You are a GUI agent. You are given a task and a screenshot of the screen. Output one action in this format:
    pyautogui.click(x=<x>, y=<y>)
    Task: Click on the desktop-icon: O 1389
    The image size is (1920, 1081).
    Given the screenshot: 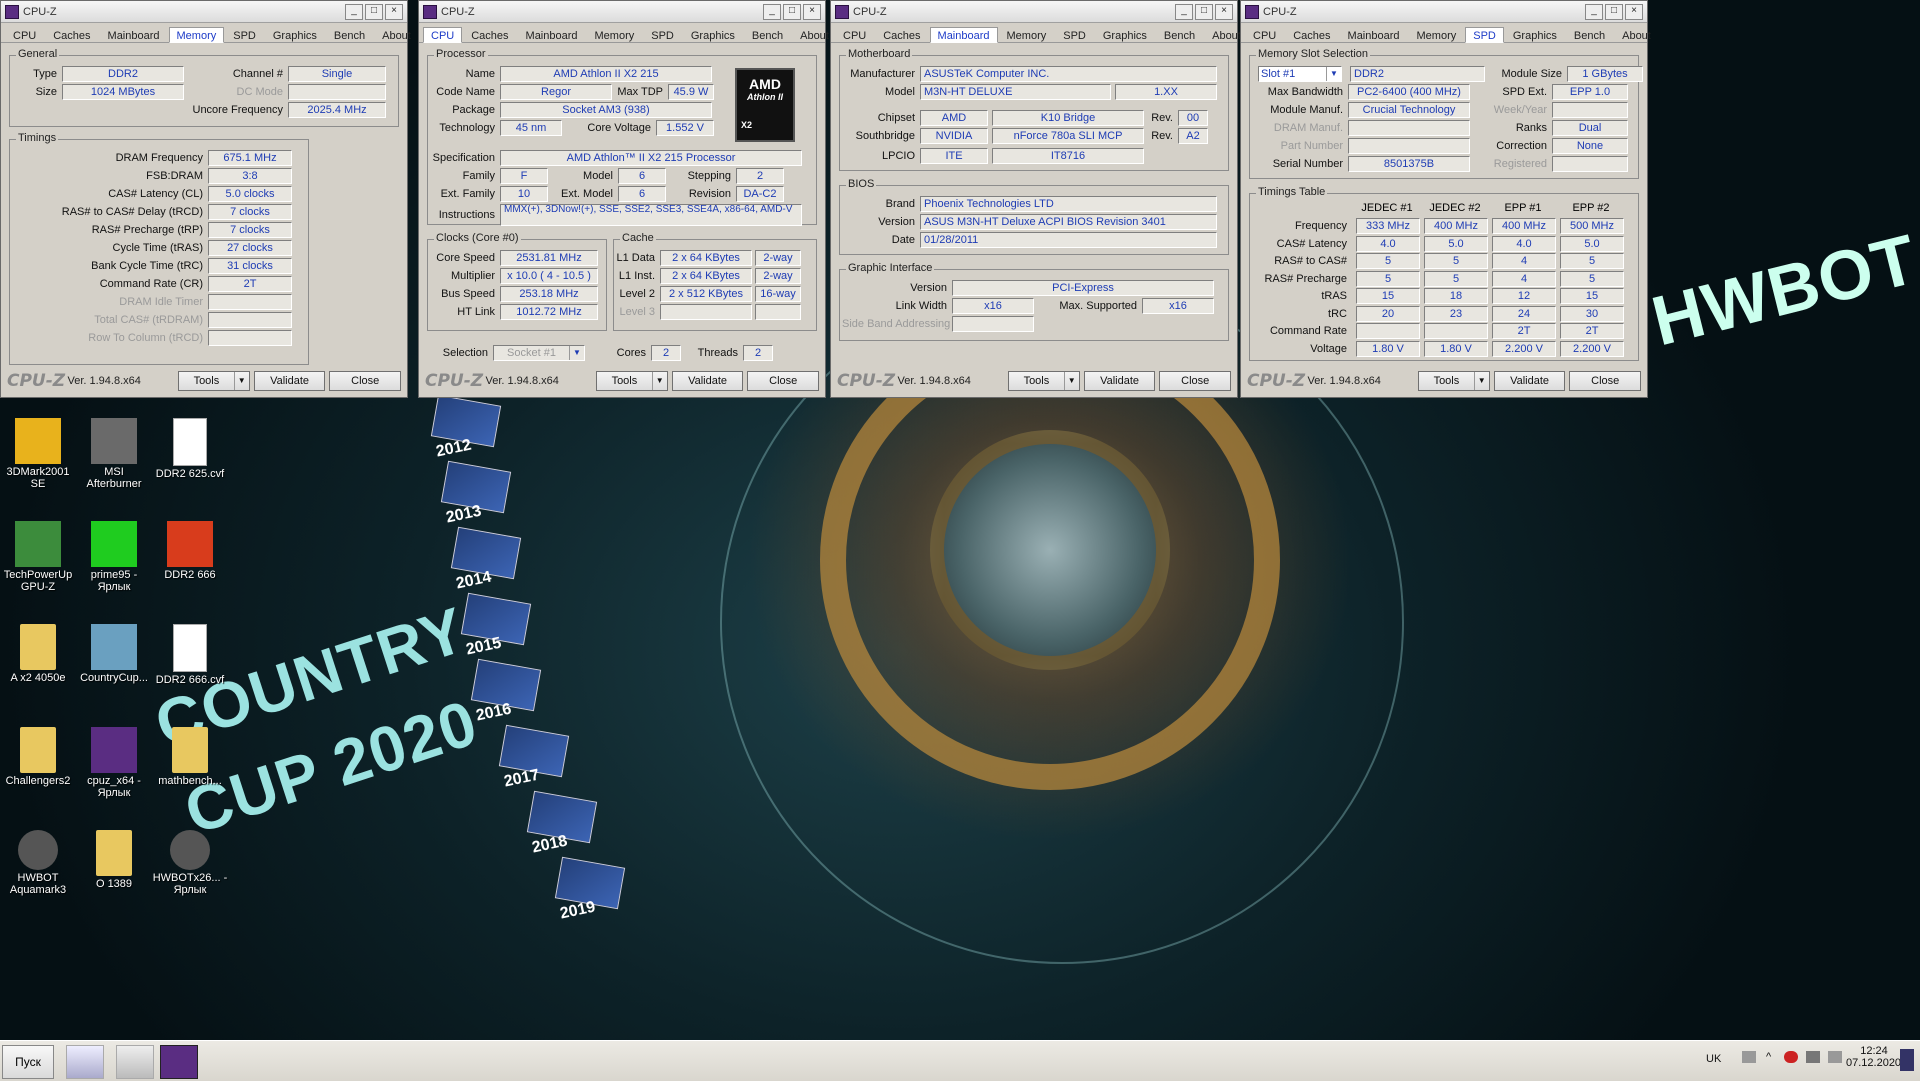 What is the action you would take?
    pyautogui.click(x=114, y=860)
    